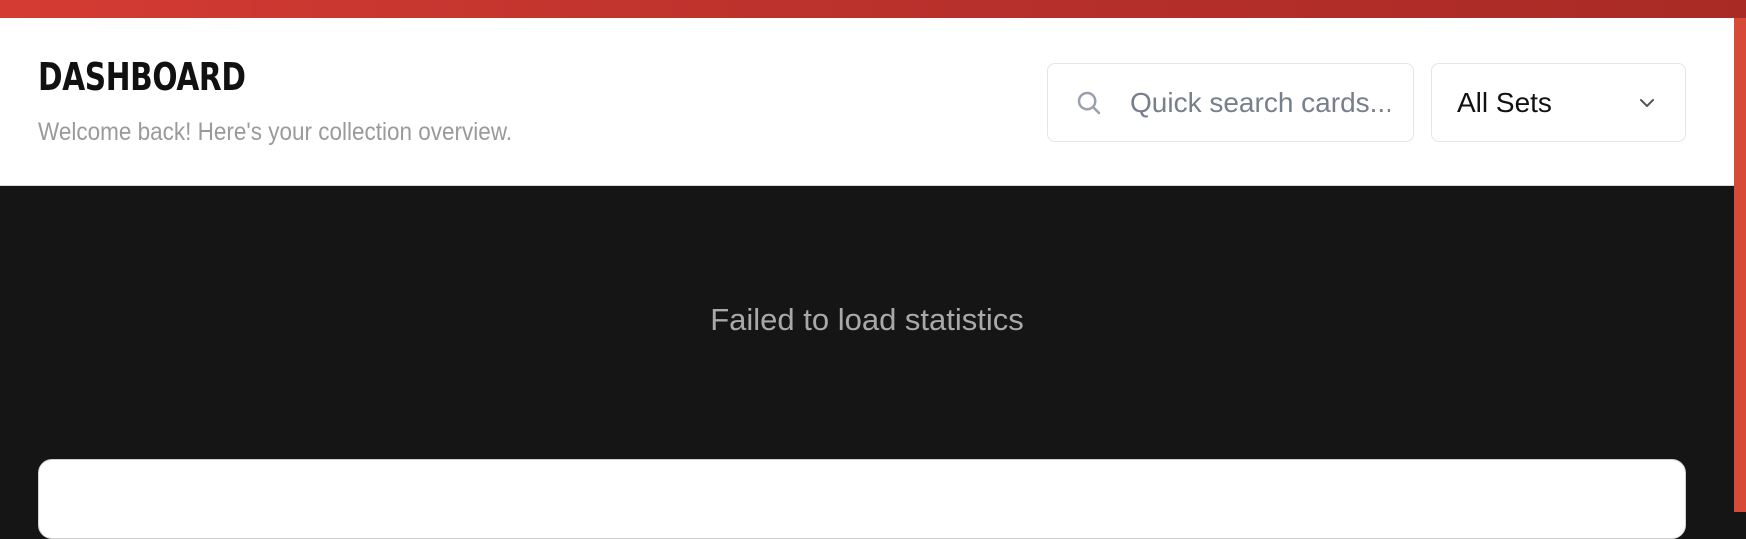  What do you see at coordinates (1647, 103) in the screenshot?
I see `chevron-down-icon` at bounding box center [1647, 103].